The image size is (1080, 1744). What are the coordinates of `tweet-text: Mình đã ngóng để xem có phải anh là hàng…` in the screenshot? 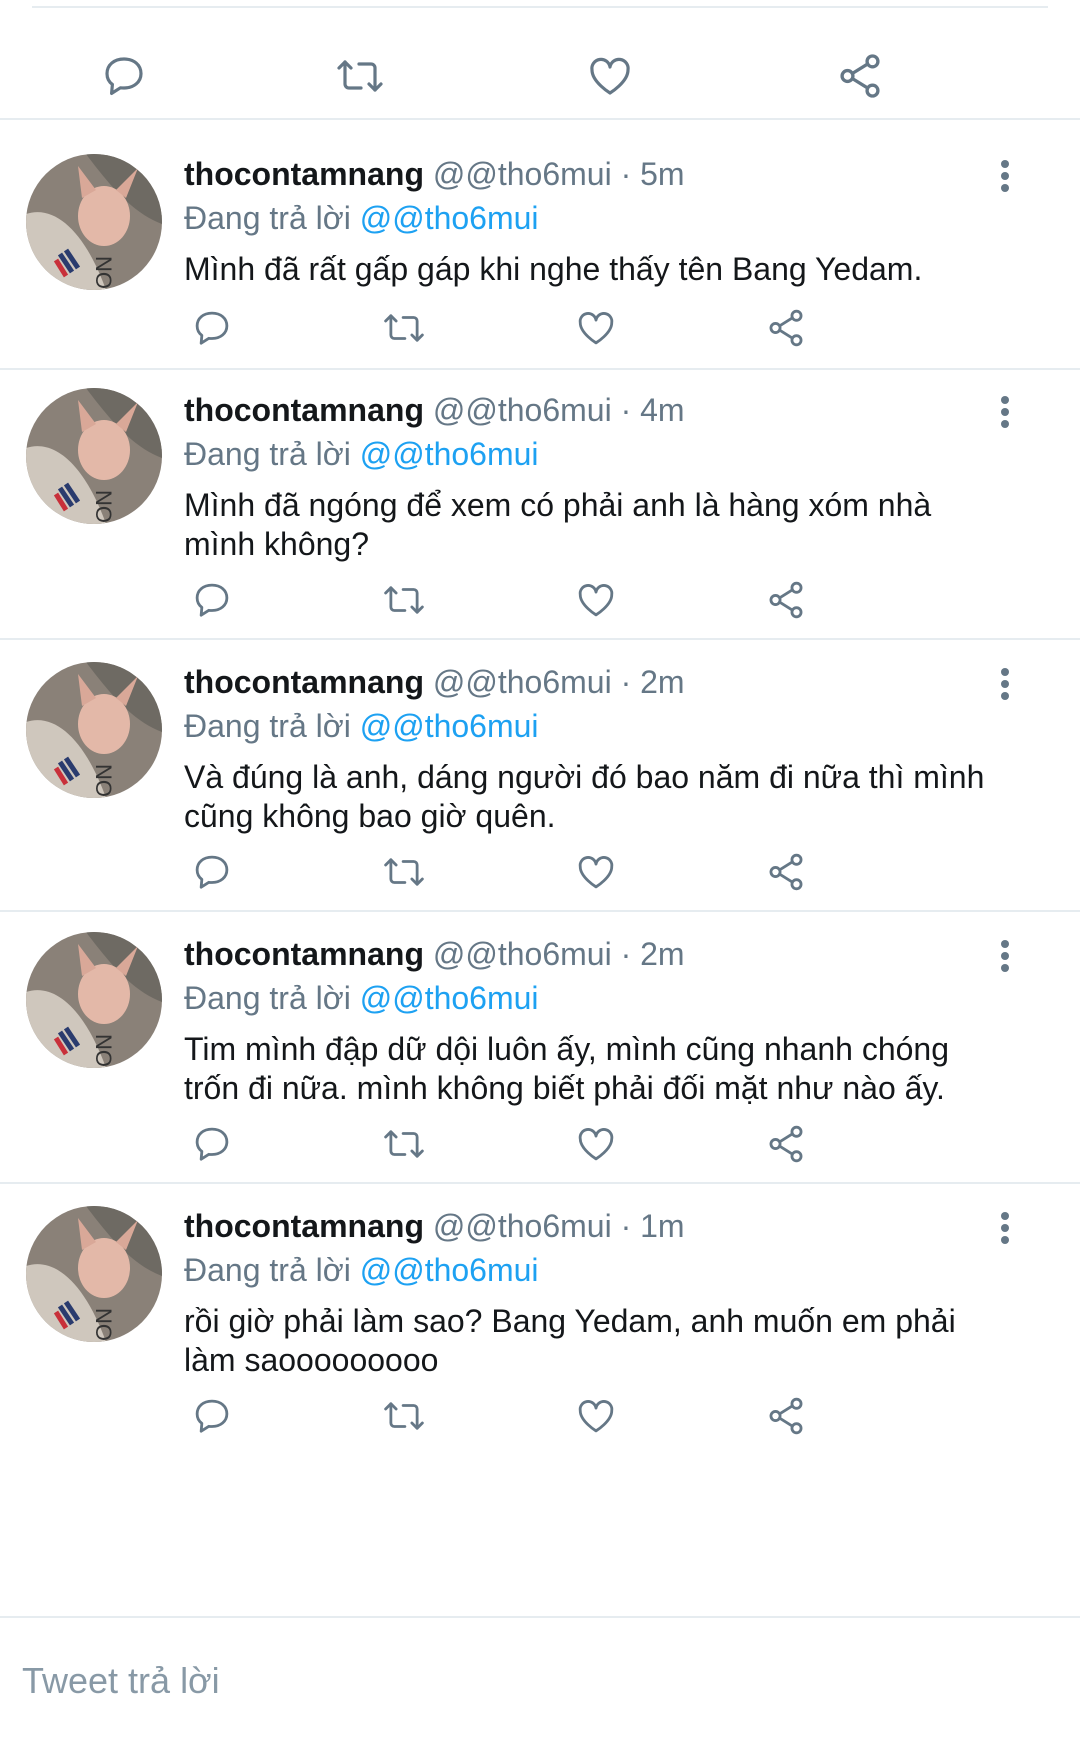 It's located at (558, 524).